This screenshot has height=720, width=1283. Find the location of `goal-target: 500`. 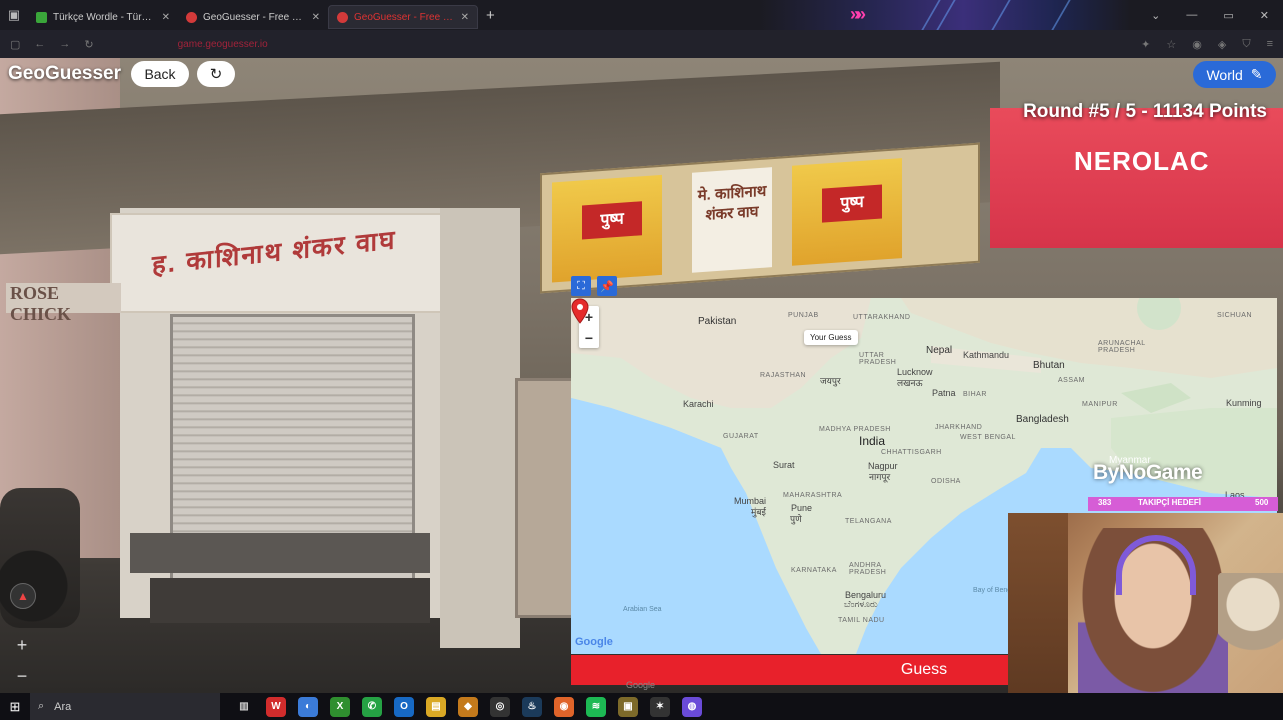

goal-target: 500 is located at coordinates (1262, 502).